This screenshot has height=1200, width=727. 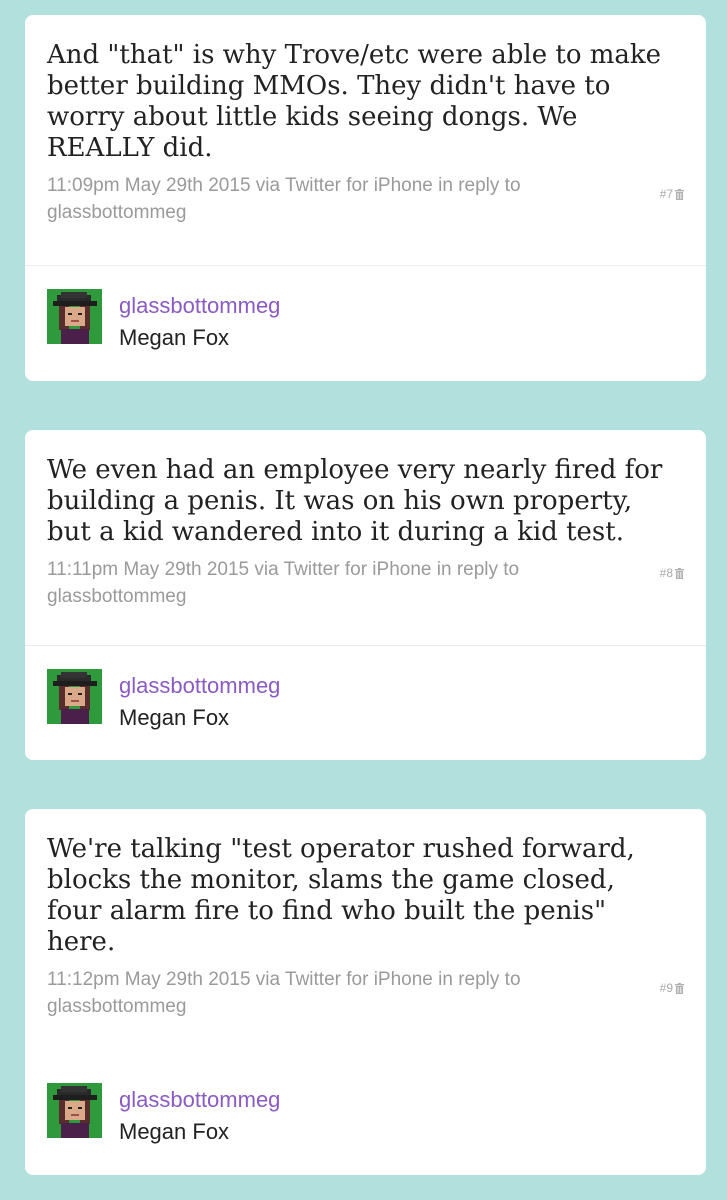 What do you see at coordinates (149, 979) in the screenshot?
I see `tweet-timestamp: 11:12pm May 29th 2015` at bounding box center [149, 979].